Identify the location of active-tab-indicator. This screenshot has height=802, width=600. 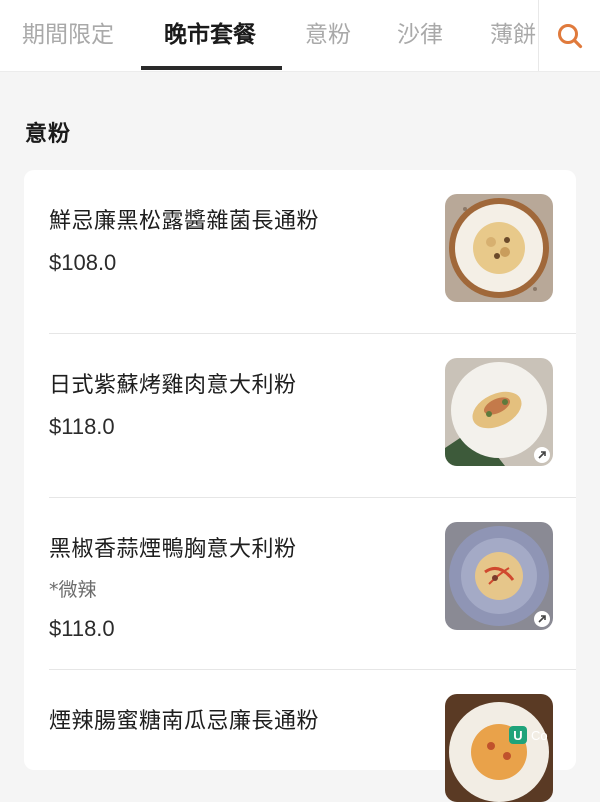
(211, 68).